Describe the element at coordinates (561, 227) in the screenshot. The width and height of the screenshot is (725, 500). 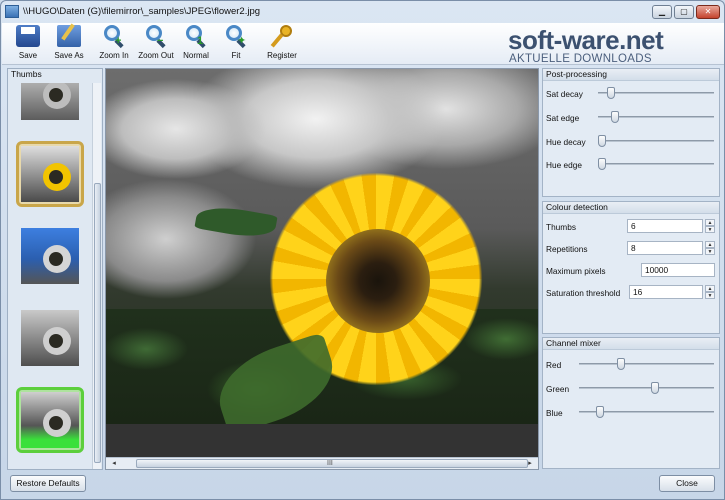
I see `thumbs-count-label: Thumbs` at that location.